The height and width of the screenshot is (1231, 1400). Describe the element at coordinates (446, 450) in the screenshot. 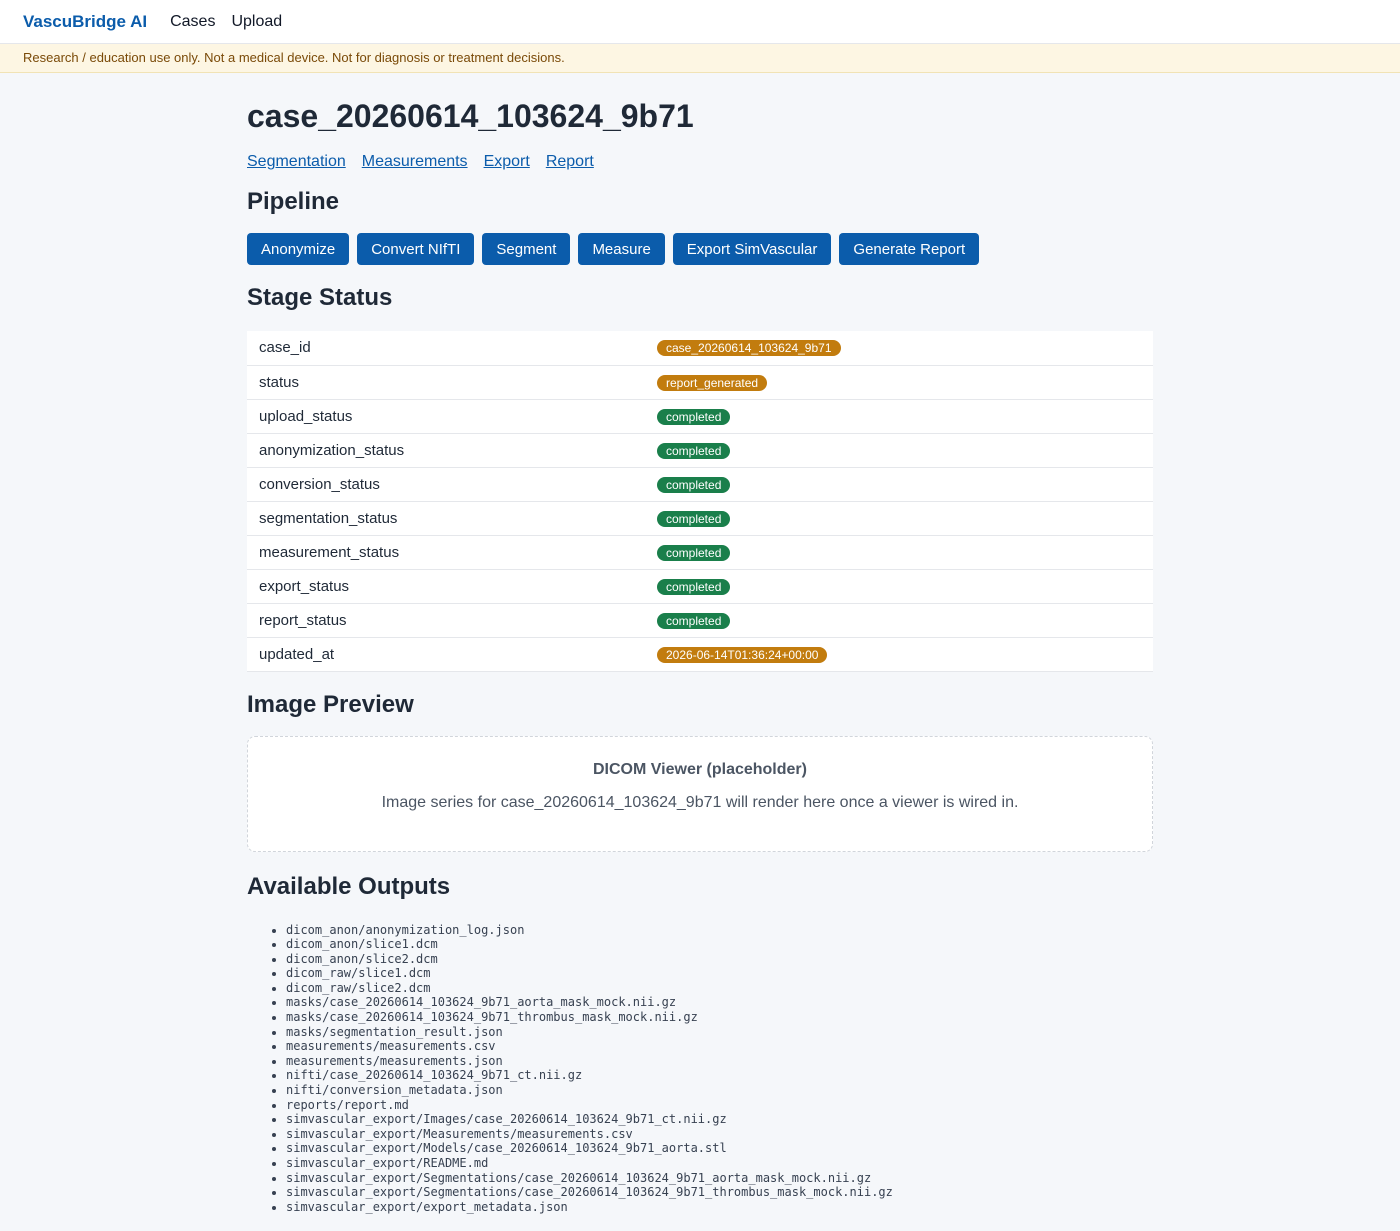

I see `status-key: anonymization_status` at that location.